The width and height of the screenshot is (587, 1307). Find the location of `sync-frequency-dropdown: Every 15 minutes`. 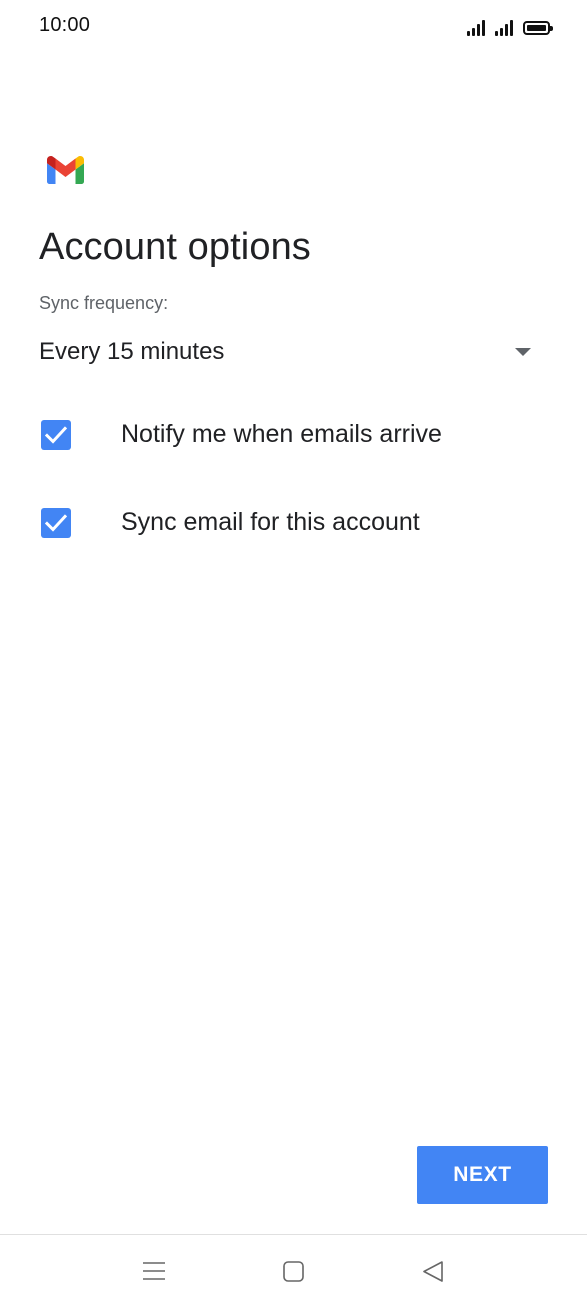

sync-frequency-dropdown: Every 15 minutes is located at coordinates (289, 352).